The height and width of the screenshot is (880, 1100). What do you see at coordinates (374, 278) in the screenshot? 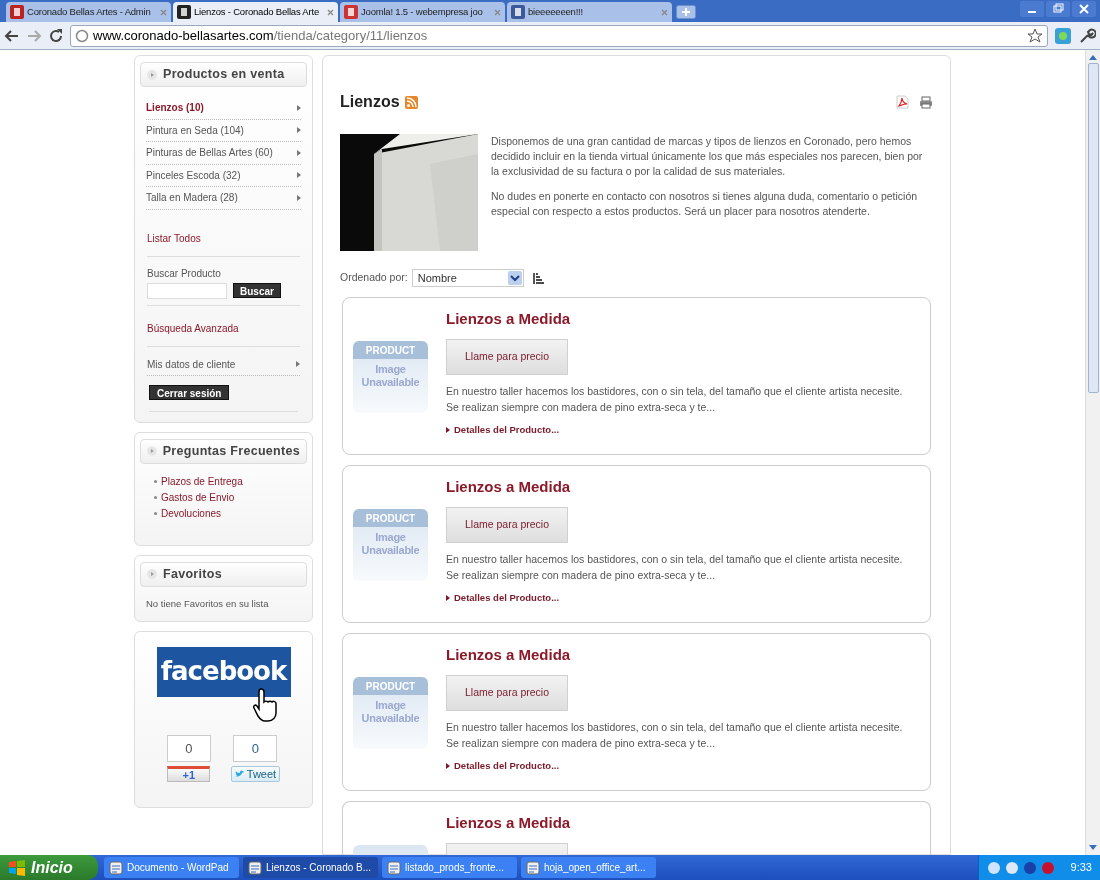
I see `sort-label: Ordenado por:` at bounding box center [374, 278].